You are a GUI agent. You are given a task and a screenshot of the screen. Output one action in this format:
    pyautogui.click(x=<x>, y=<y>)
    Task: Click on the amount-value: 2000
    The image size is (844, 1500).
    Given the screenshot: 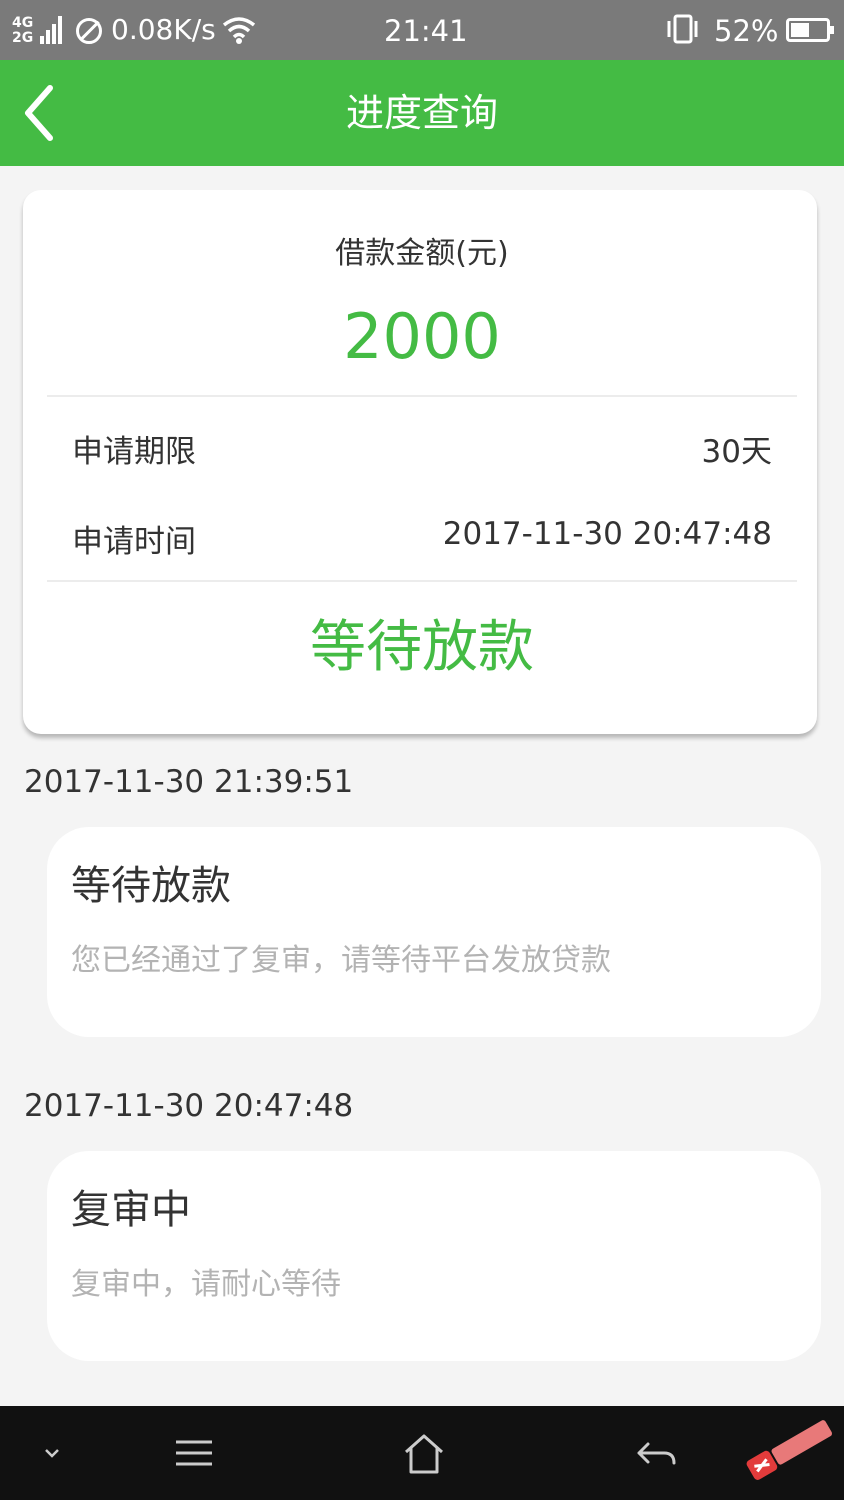 What is the action you would take?
    pyautogui.click(x=422, y=336)
    